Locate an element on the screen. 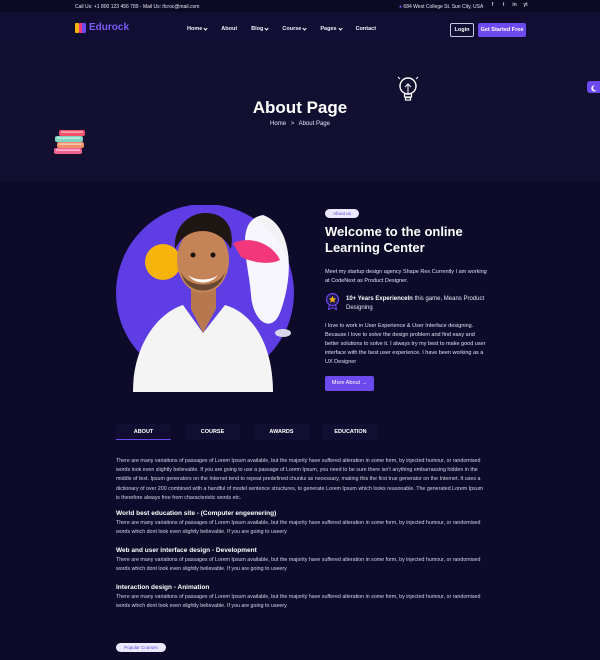  about-image is located at coordinates (205, 298).